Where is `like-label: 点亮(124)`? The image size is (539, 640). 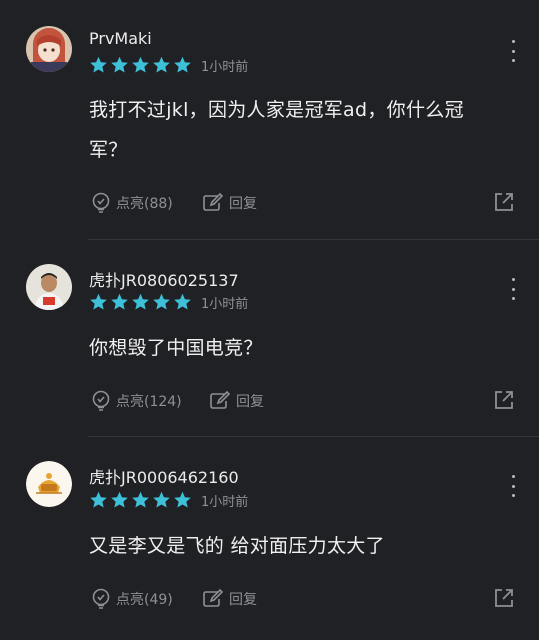
like-label: 点亮(124) is located at coordinates (149, 402).